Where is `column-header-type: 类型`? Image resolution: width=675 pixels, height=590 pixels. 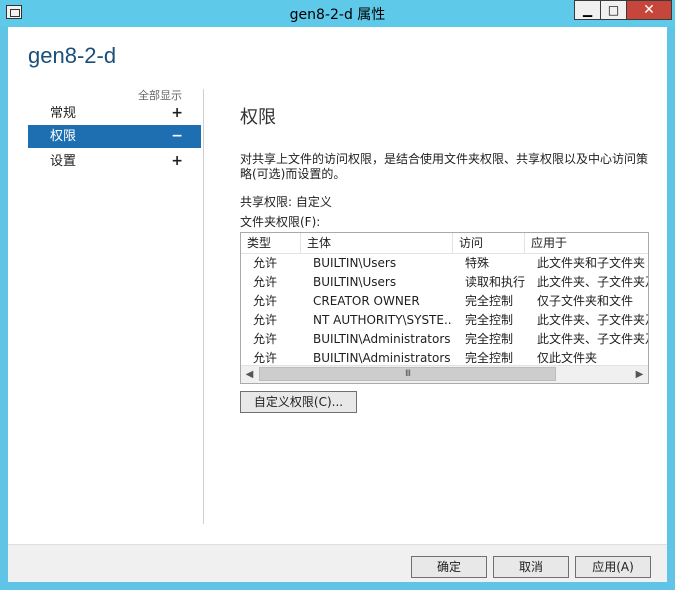 column-header-type: 类型 is located at coordinates (271, 243).